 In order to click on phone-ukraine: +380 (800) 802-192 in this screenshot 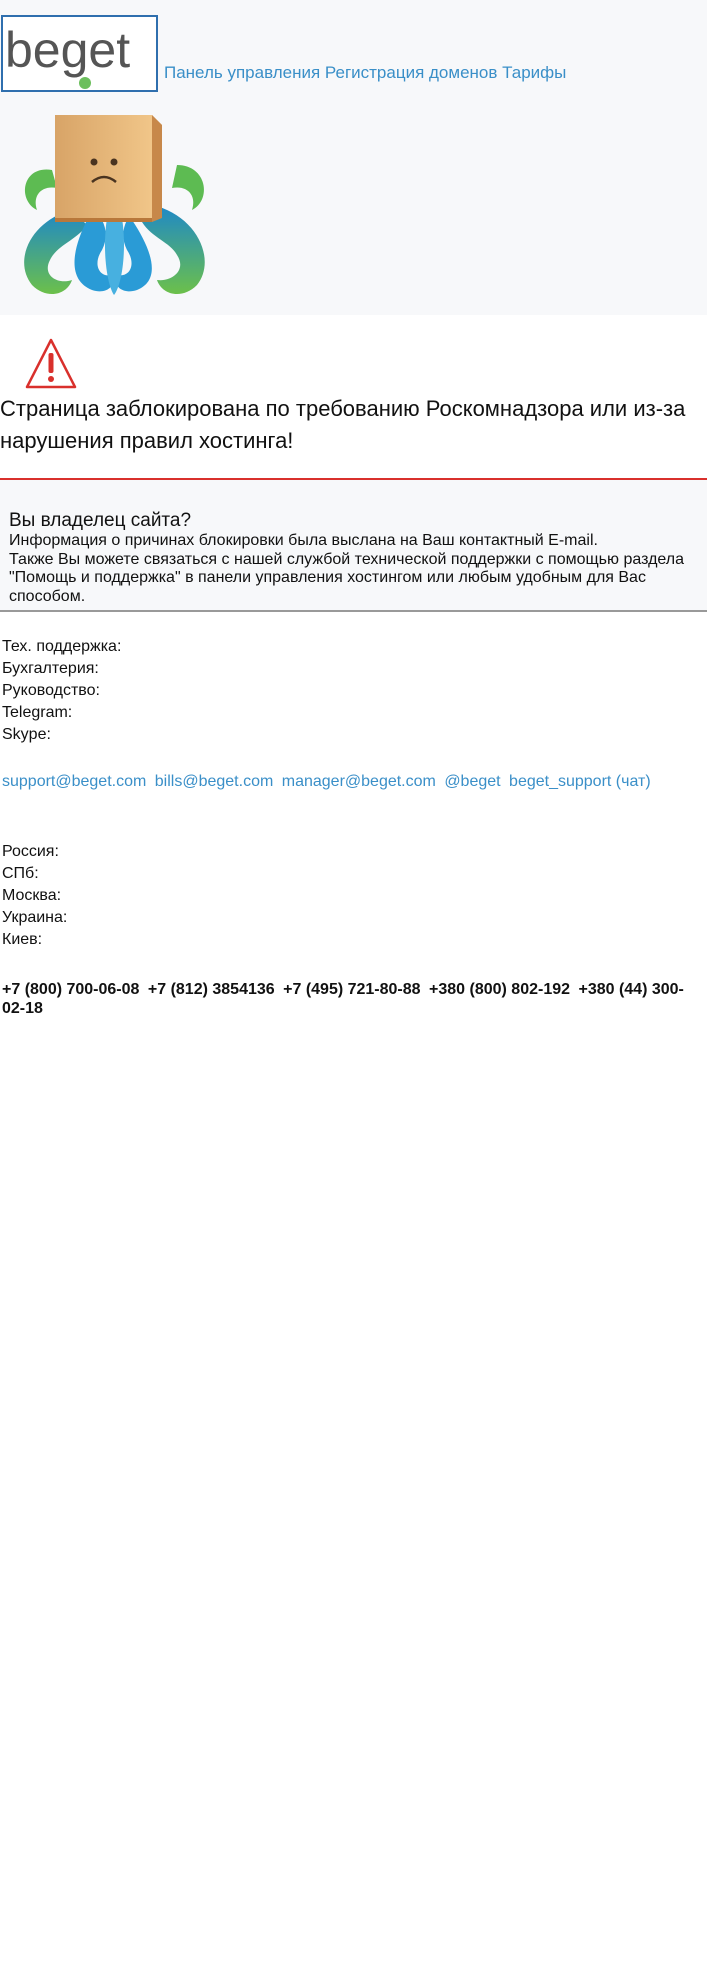, I will do `click(500, 989)`.